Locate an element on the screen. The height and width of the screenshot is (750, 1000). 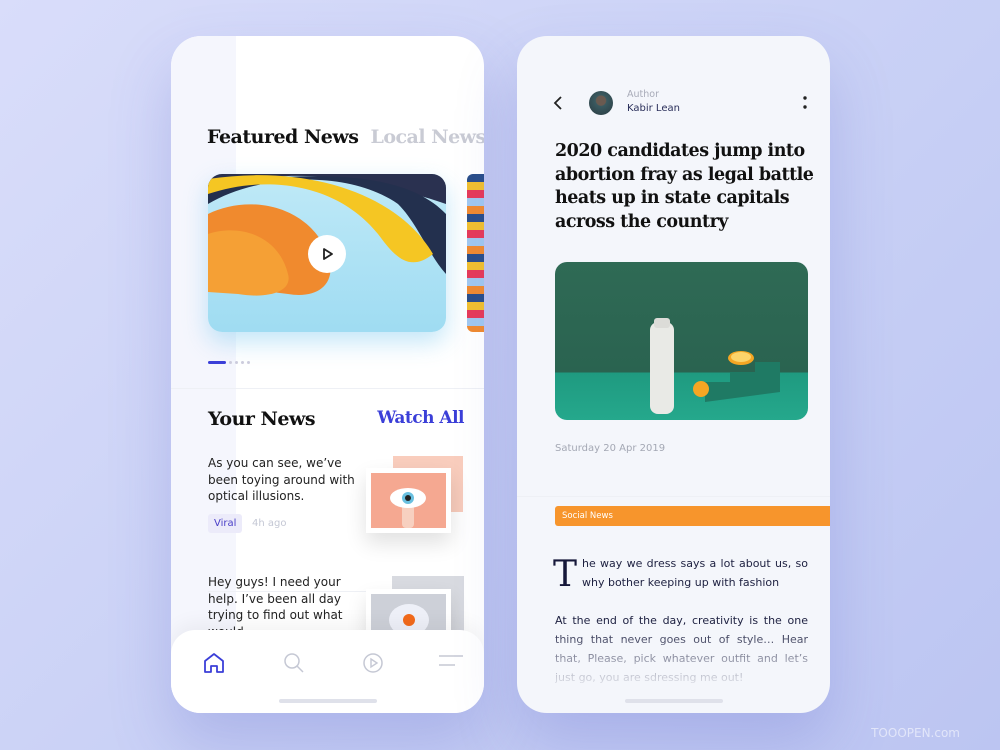
watermark: TOOOPEN.com is located at coordinates (915, 733).